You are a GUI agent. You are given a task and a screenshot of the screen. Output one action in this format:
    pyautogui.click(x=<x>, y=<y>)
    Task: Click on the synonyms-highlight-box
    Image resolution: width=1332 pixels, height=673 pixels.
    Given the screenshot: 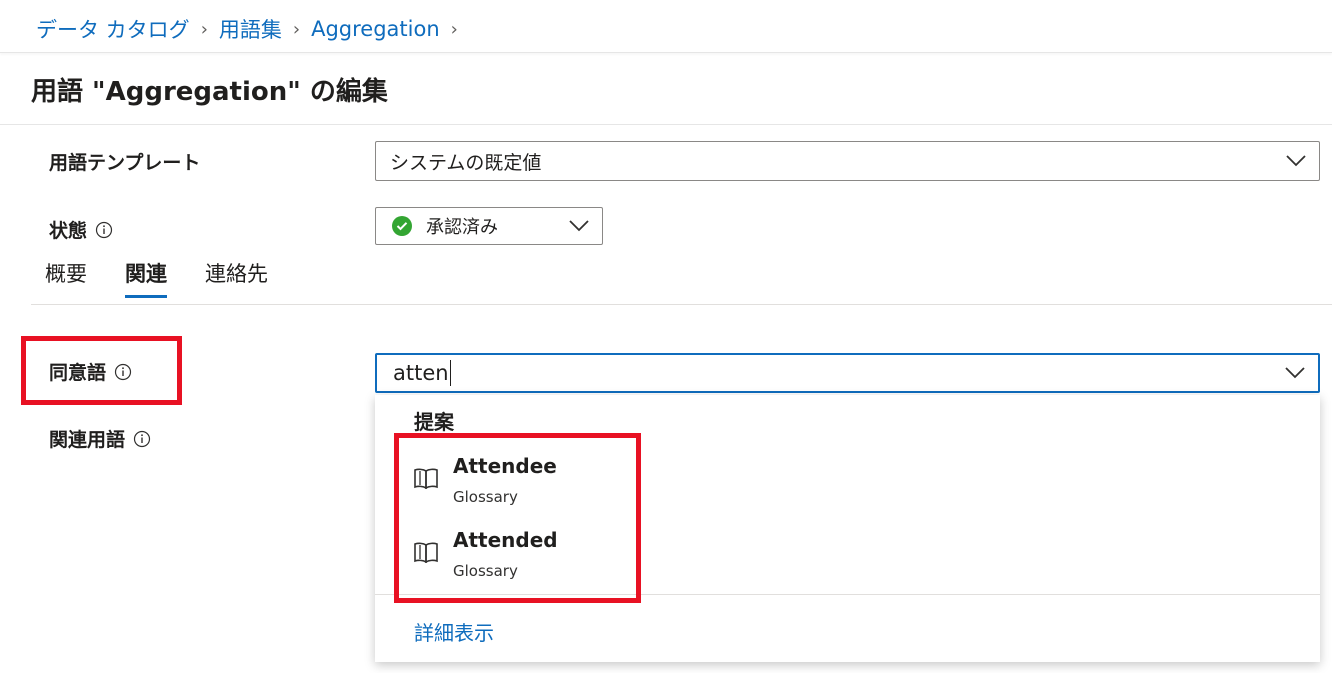 What is the action you would take?
    pyautogui.click(x=101, y=370)
    